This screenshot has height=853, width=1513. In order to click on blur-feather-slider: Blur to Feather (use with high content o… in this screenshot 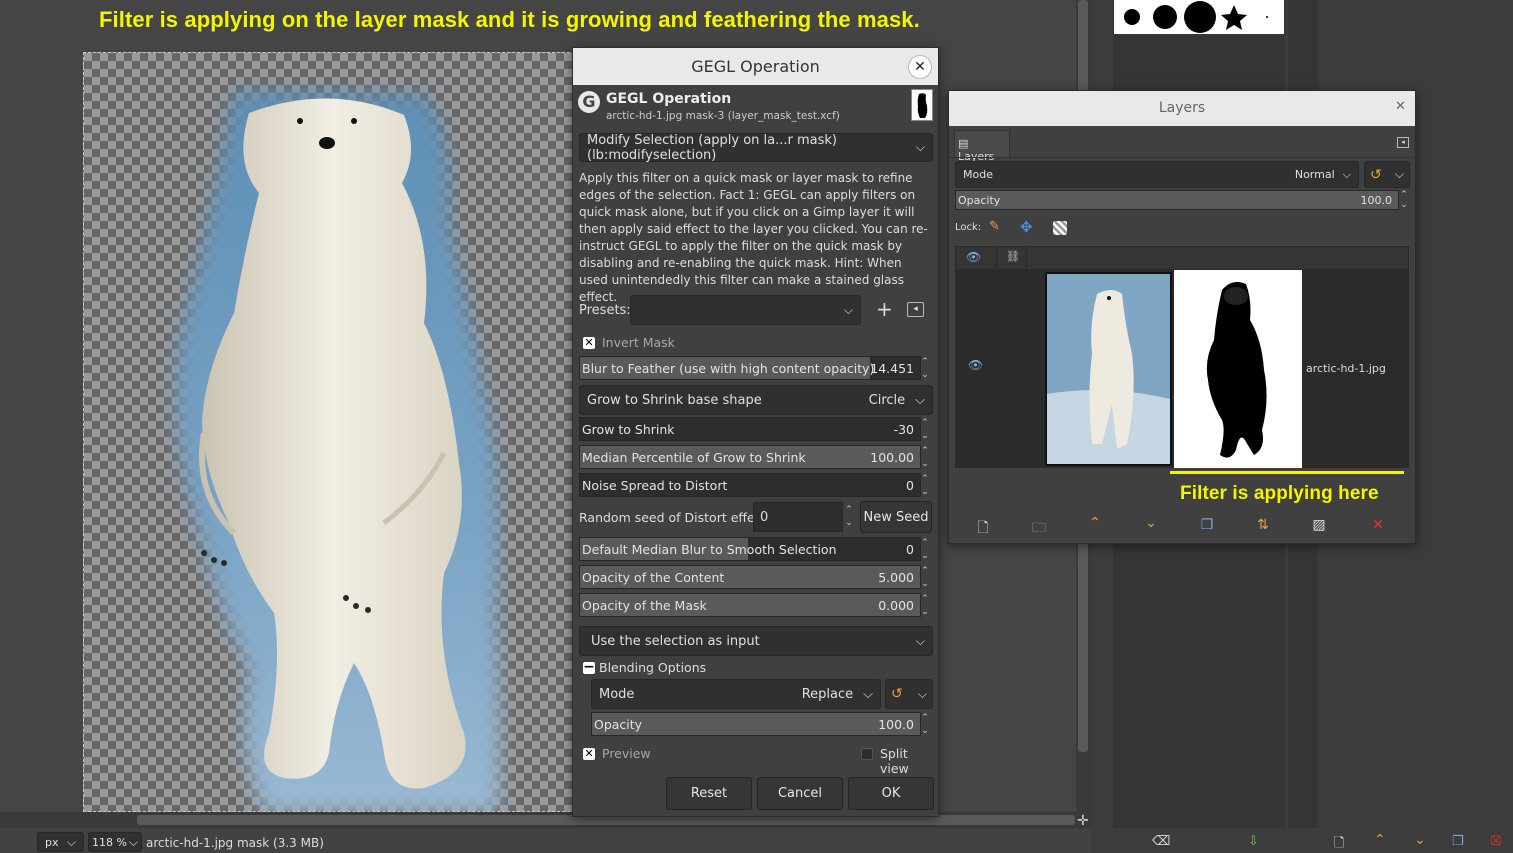, I will do `click(750, 368)`.